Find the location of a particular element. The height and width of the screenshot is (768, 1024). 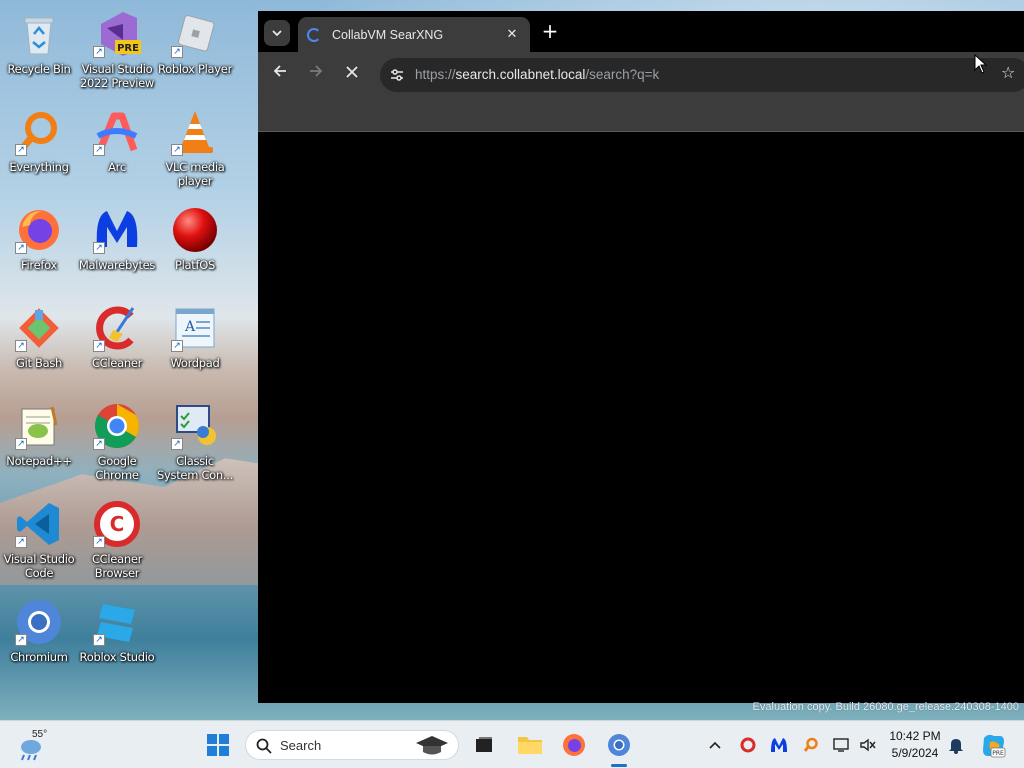

start-button is located at coordinates (218, 745).